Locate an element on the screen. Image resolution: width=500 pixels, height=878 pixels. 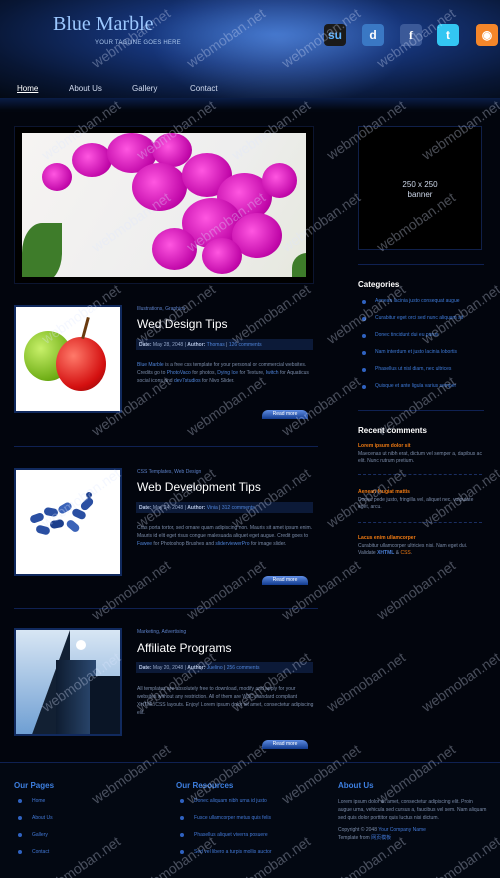
template-credit-link: 网页模板 is located at coordinates (381, 838).